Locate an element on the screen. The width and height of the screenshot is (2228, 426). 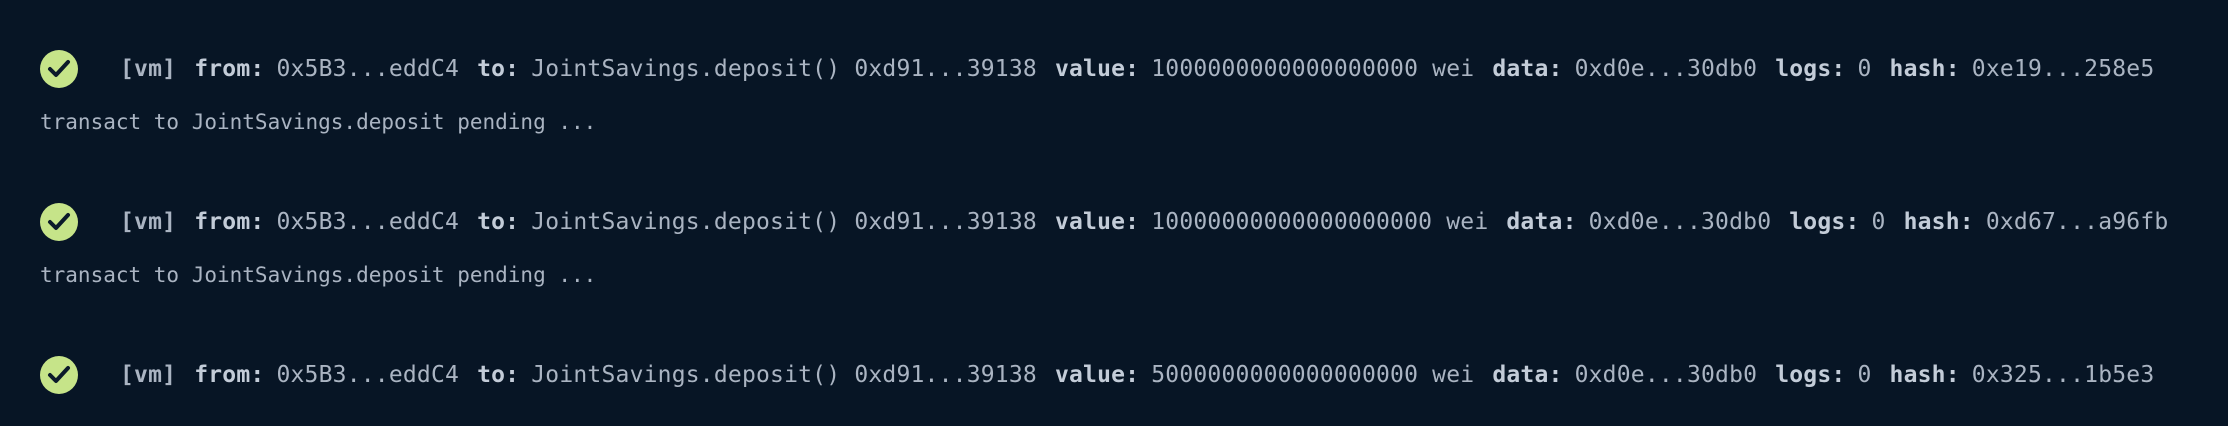
tx-hash: 0xe19...258e5 is located at coordinates (2063, 69).